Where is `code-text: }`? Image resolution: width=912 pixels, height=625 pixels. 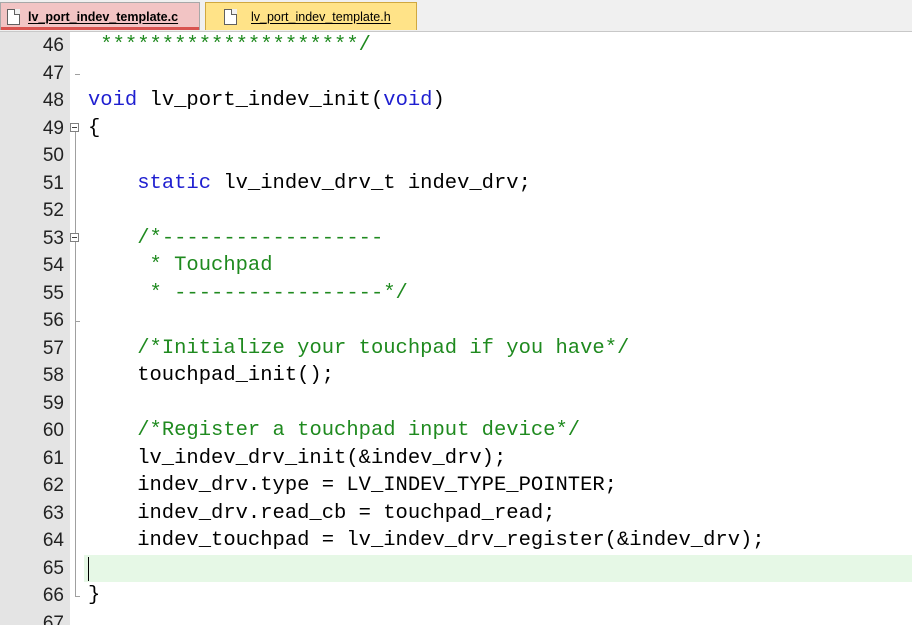
code-text: } is located at coordinates (94, 596).